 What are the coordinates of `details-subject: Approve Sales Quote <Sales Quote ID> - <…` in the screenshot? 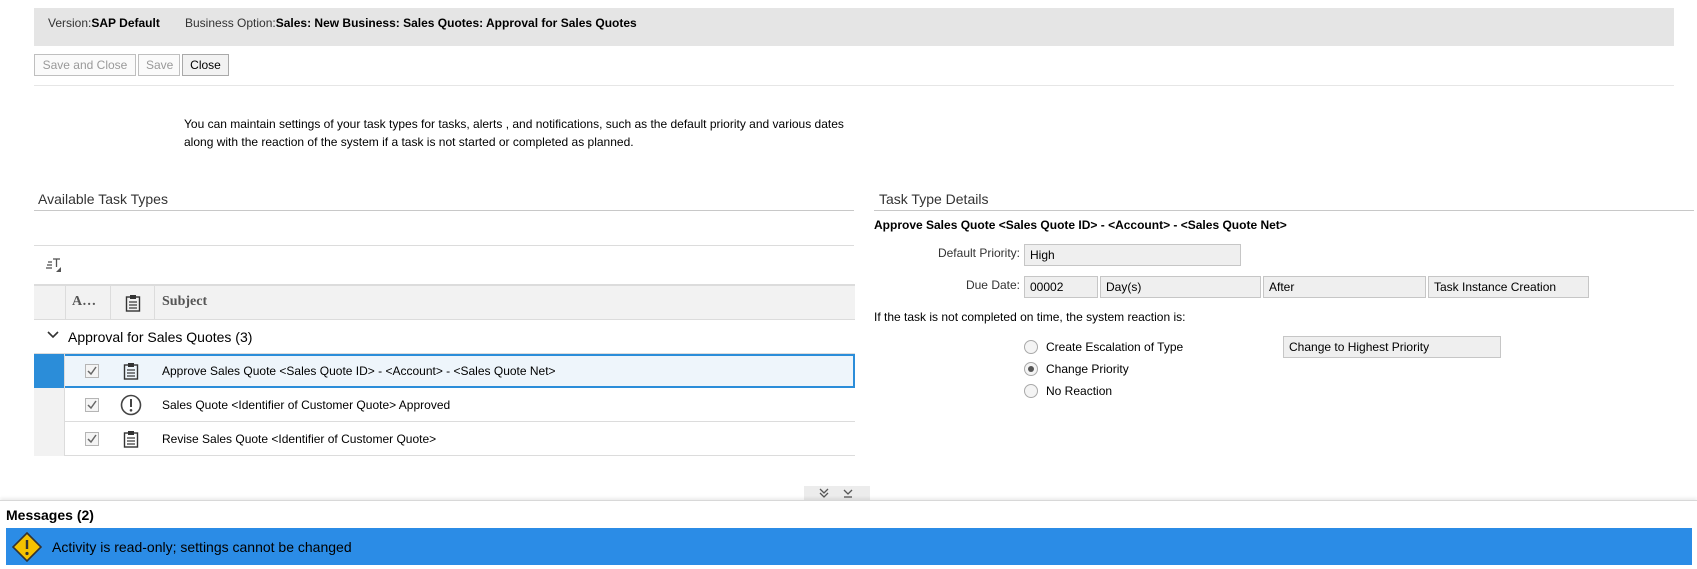 It's located at (1080, 225).